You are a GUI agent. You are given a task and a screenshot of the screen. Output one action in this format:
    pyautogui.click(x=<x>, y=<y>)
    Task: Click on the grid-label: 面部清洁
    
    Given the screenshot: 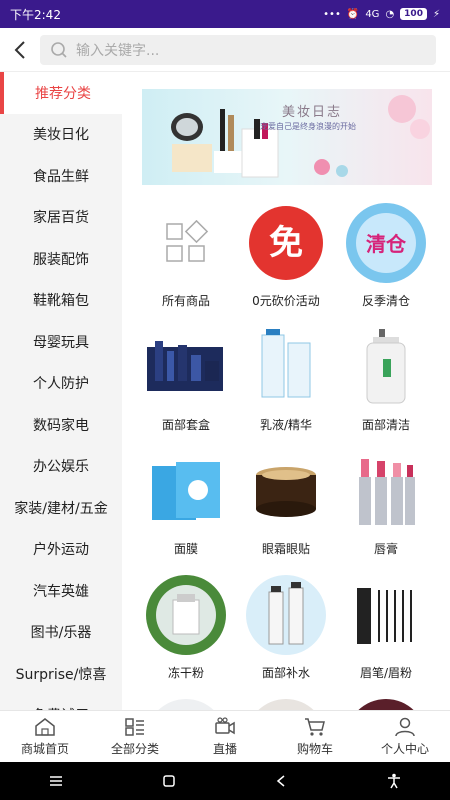 What is the action you would take?
    pyautogui.click(x=385, y=425)
    